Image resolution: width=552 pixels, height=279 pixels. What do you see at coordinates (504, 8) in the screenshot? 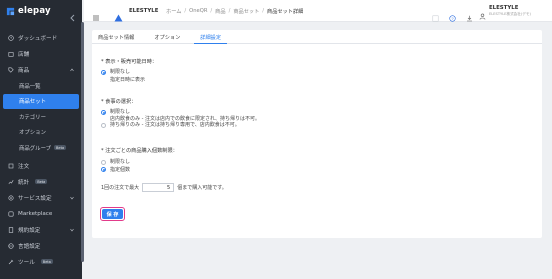
I see `user-name: ELESTYLE` at bounding box center [504, 8].